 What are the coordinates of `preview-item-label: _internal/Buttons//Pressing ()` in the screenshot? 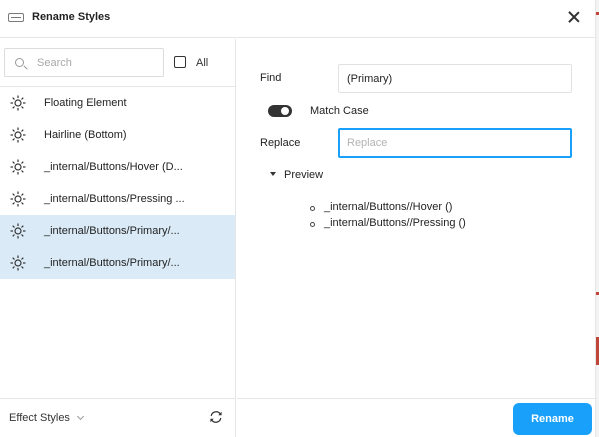 It's located at (395, 223).